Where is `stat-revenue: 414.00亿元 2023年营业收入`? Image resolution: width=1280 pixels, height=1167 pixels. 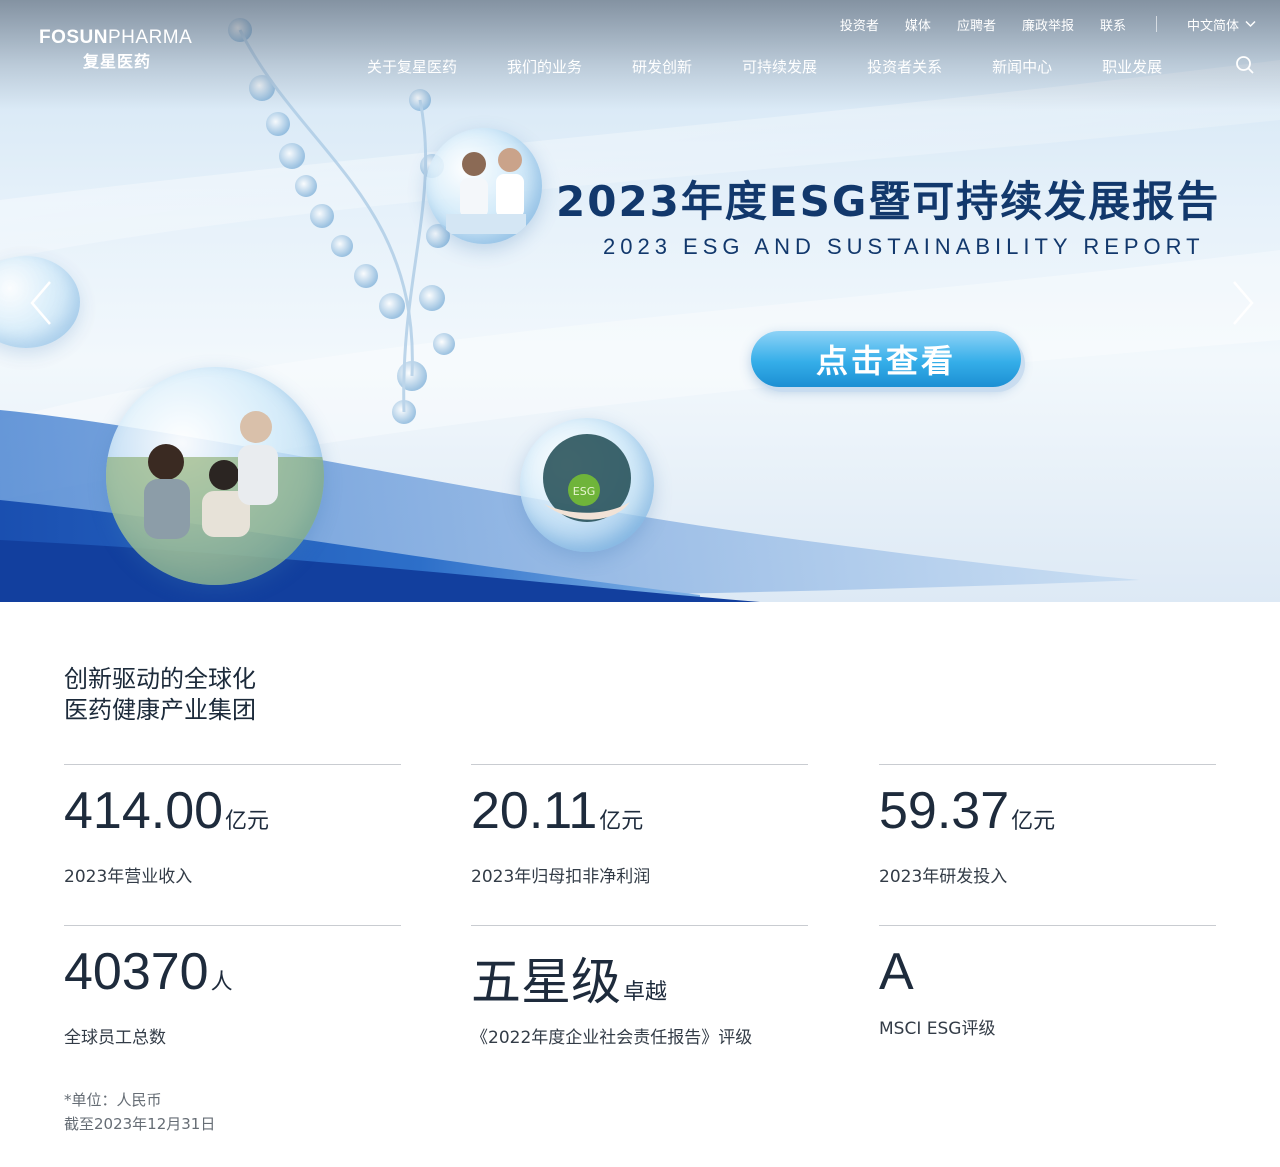 stat-revenue: 414.00亿元 2023年营业收入 is located at coordinates (232, 834).